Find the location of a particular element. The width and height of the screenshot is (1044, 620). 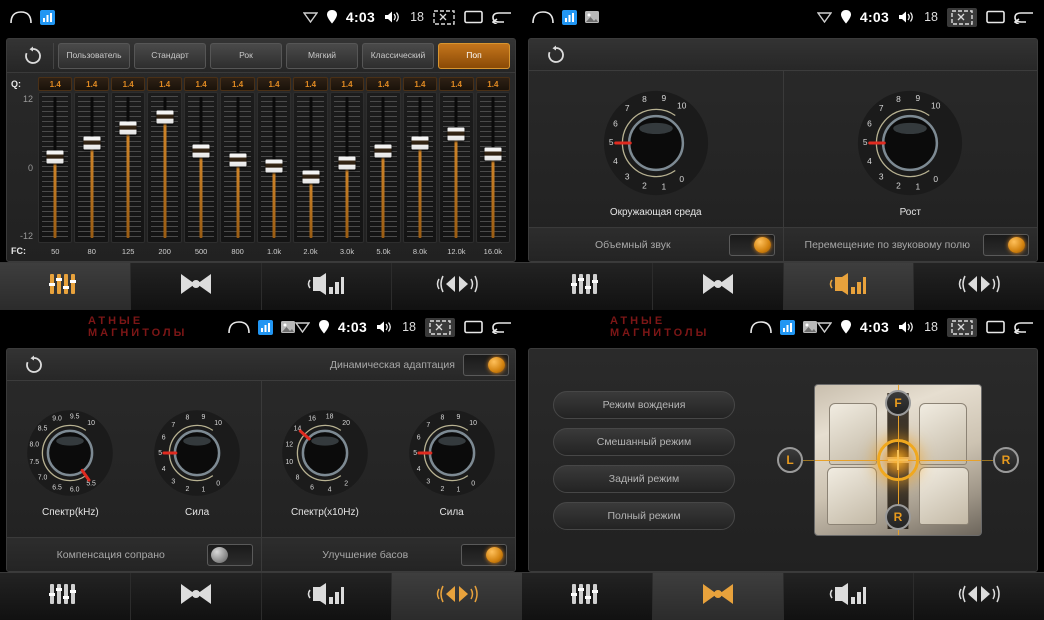

q-value-10: 1.4 is located at coordinates (420, 84).